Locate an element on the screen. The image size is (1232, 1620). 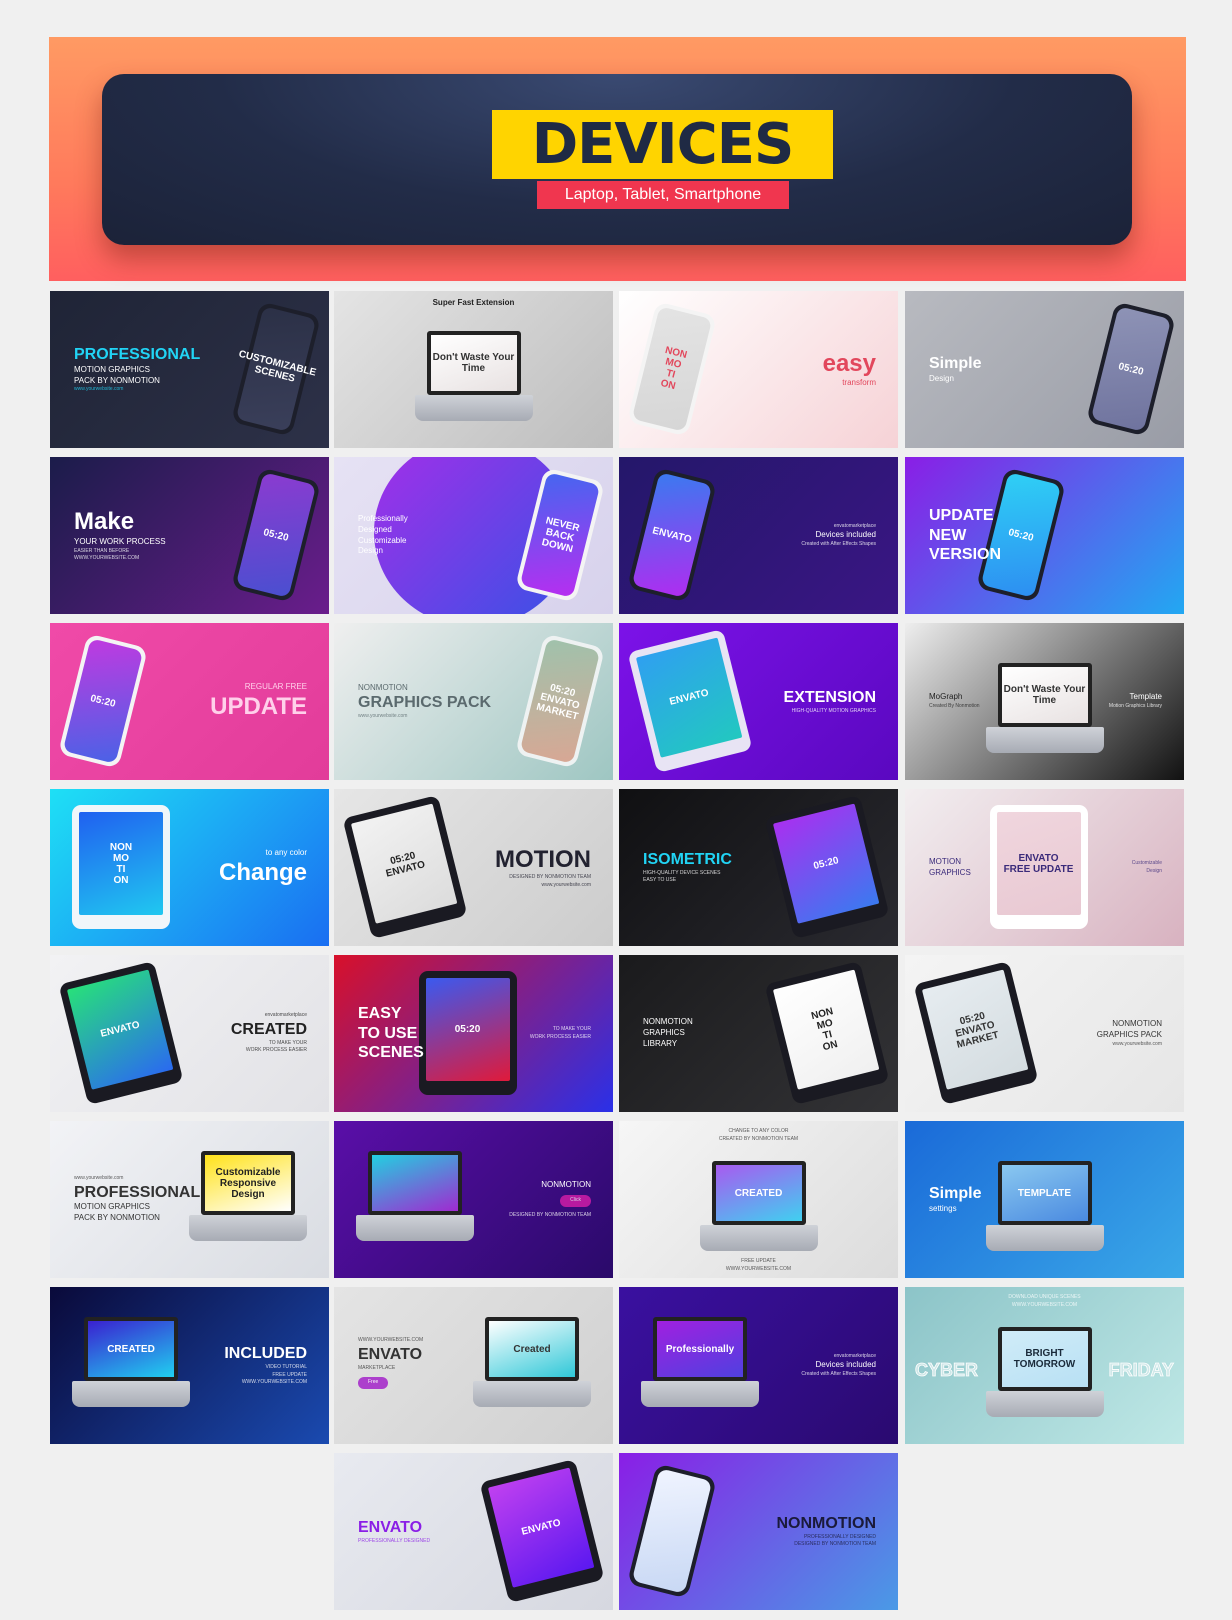
phone-mockup: ENVATO is located at coordinates (672, 535).